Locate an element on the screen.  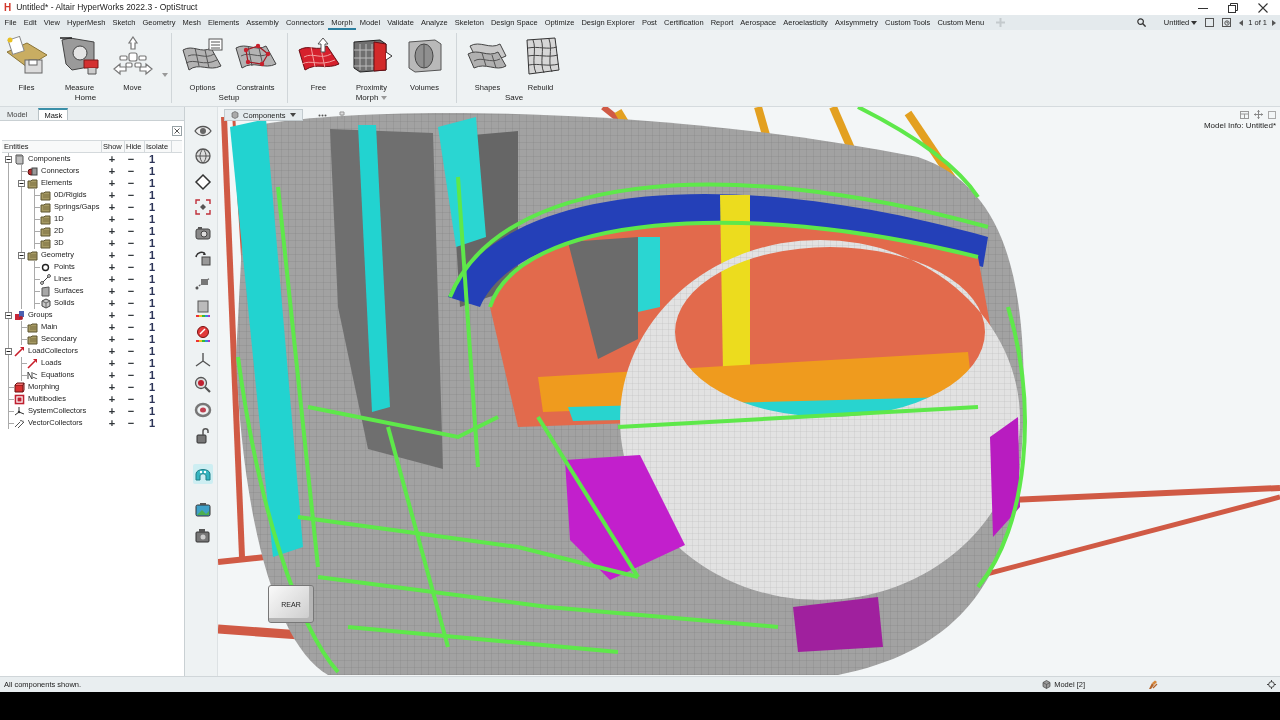
pin-icon is located at coordinates (342, 115).